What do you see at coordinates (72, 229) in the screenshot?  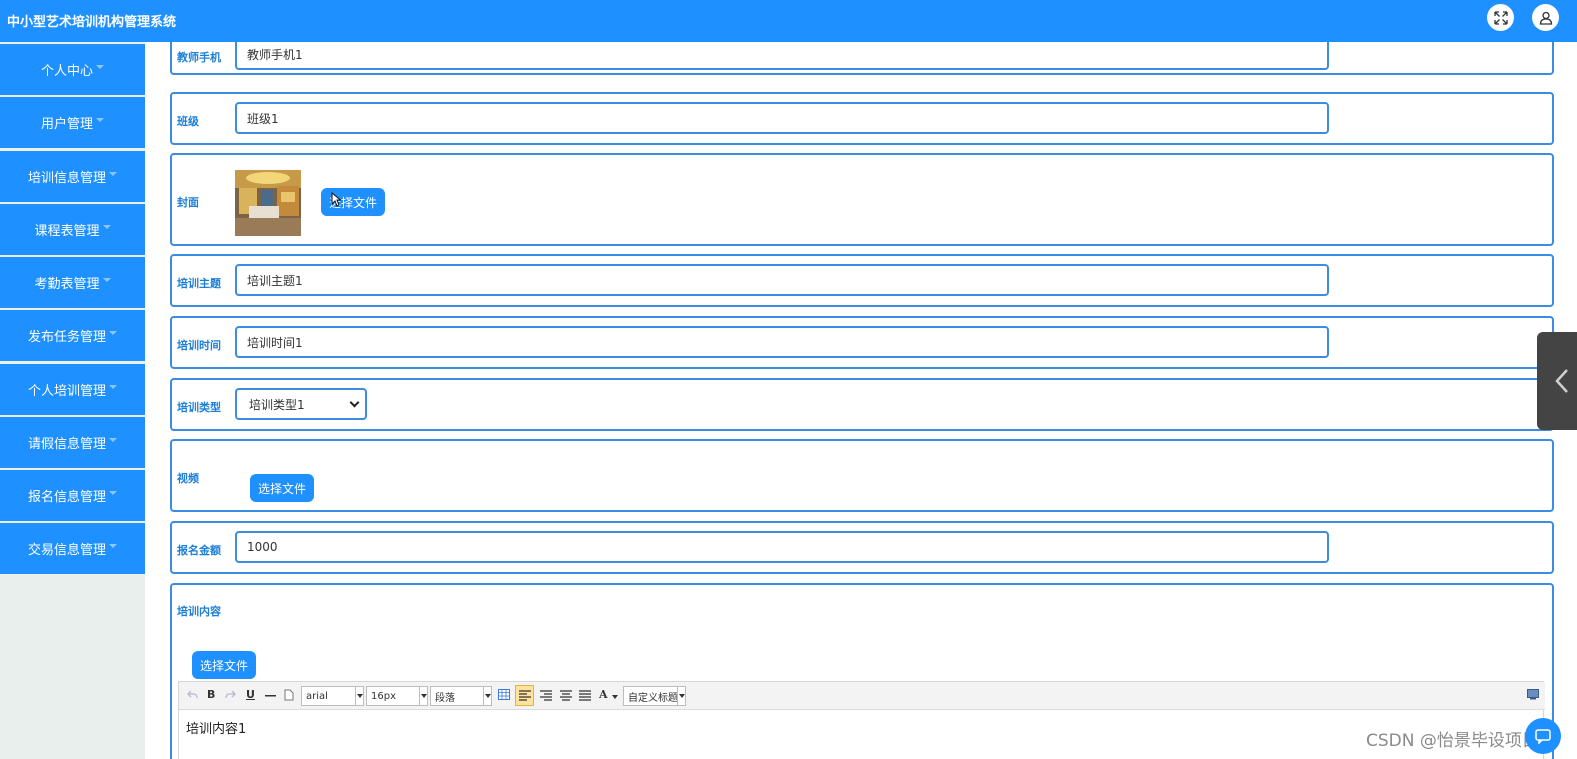 I see `sidebar-item-schedule: 课程表管理` at bounding box center [72, 229].